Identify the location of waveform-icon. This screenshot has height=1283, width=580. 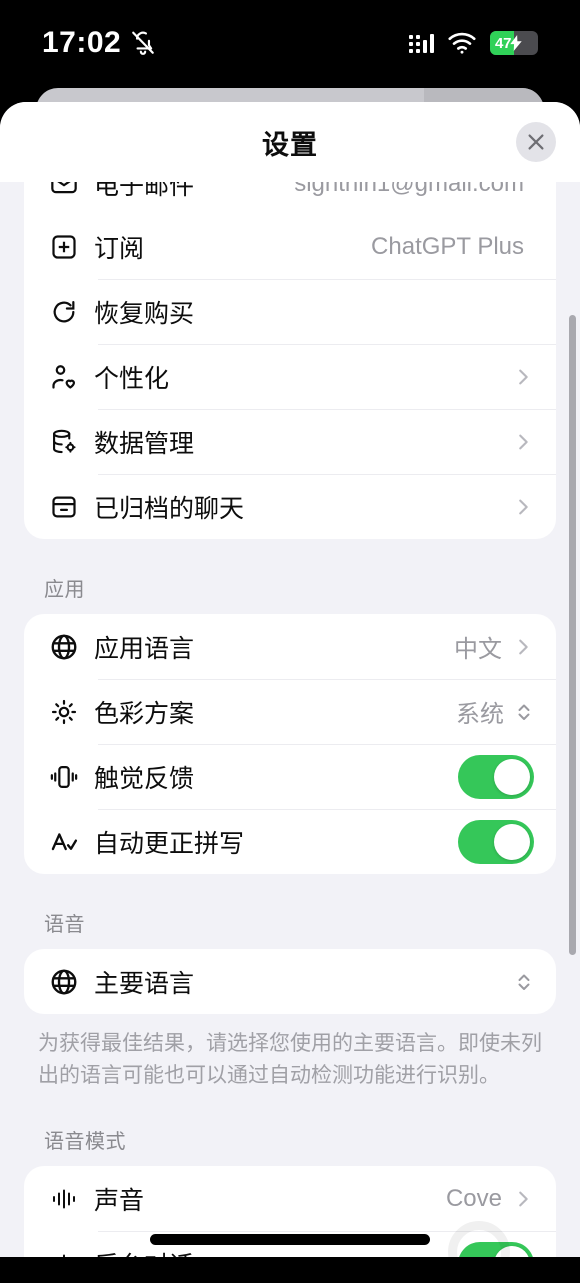
(64, 1199).